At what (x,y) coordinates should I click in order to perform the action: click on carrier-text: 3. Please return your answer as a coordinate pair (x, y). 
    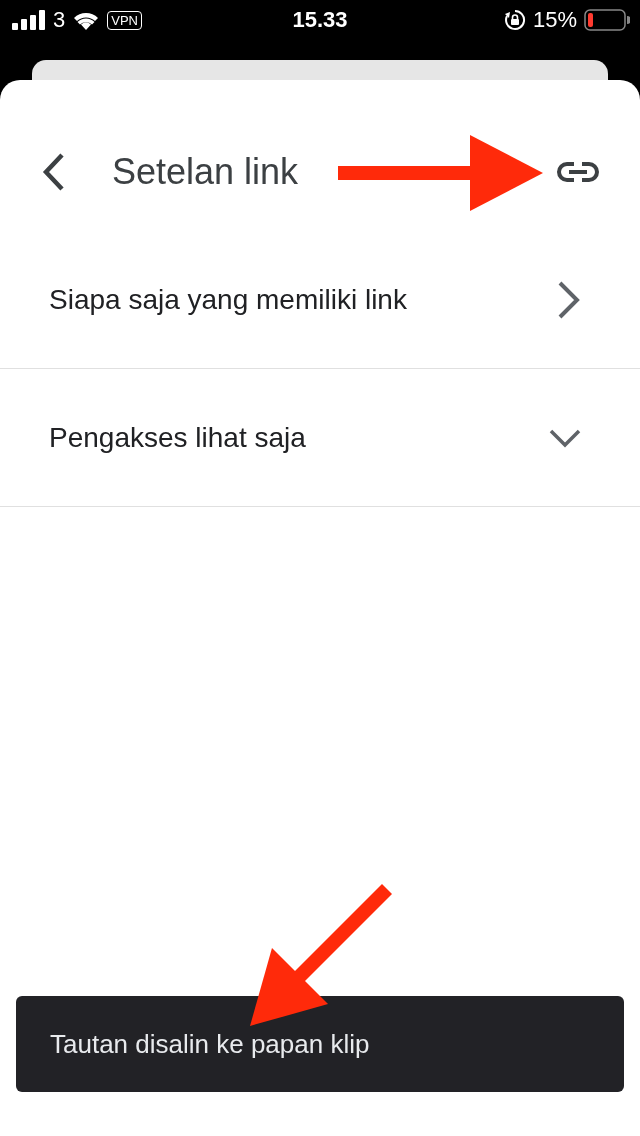
    Looking at the image, I should click on (59, 20).